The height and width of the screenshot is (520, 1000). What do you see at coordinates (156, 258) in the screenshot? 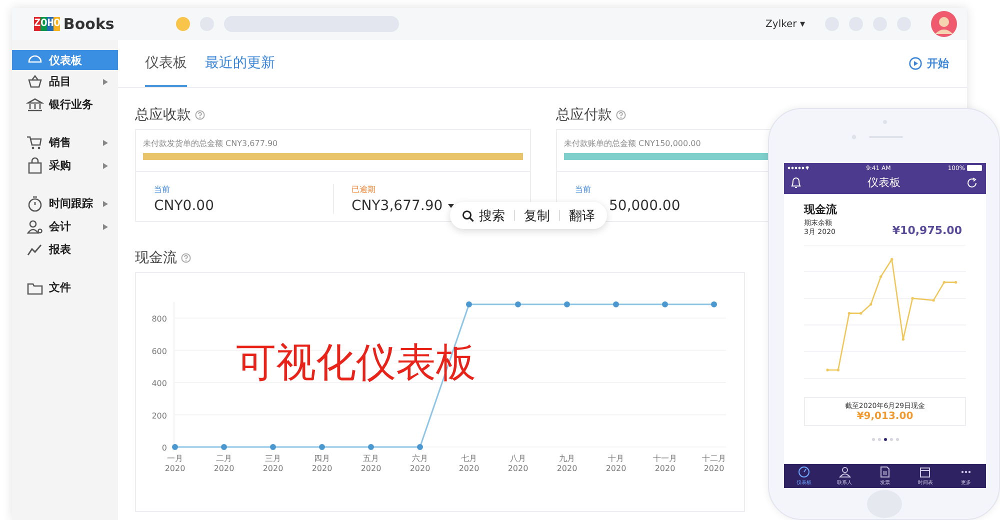
I see `section-title: 现金流` at bounding box center [156, 258].